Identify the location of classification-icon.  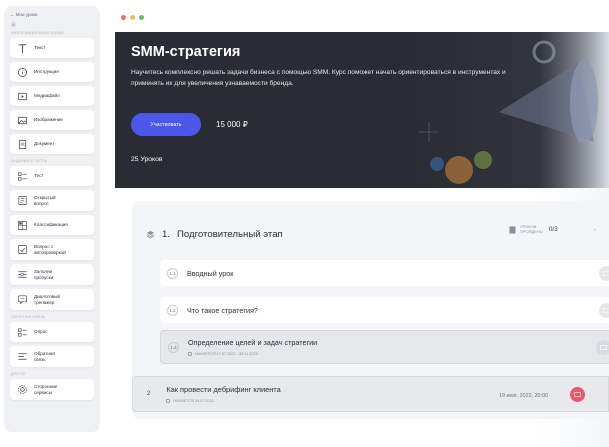
(22, 225).